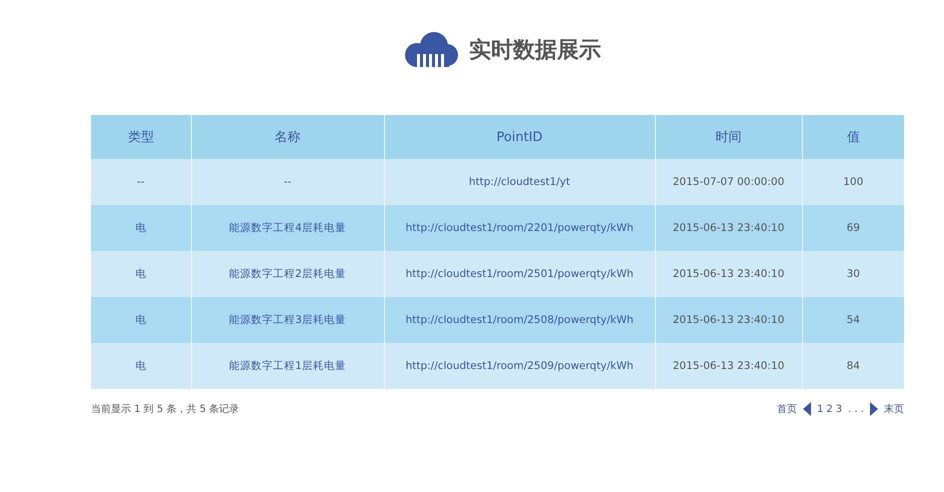 Image resolution: width=944 pixels, height=492 pixels. I want to click on column-header: 类型, so click(141, 137).